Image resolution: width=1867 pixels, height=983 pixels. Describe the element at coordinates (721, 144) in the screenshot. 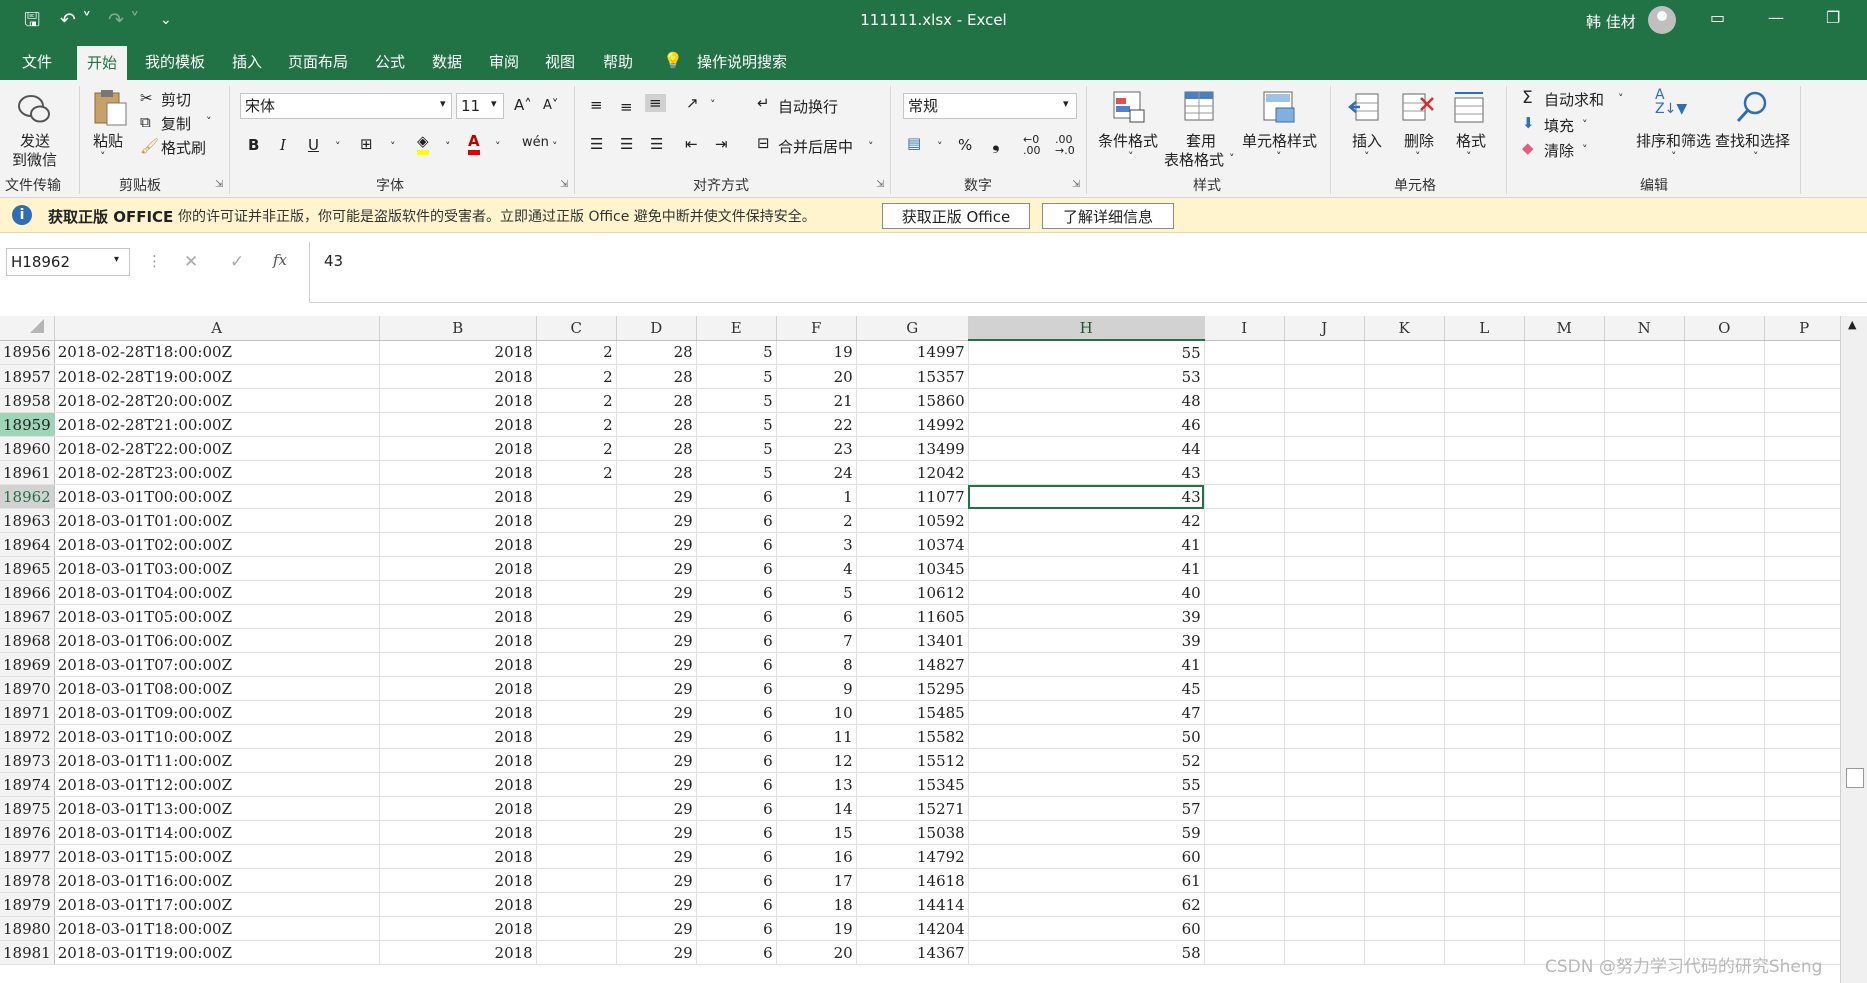

I see `increase-indent-icon: ⇥` at that location.